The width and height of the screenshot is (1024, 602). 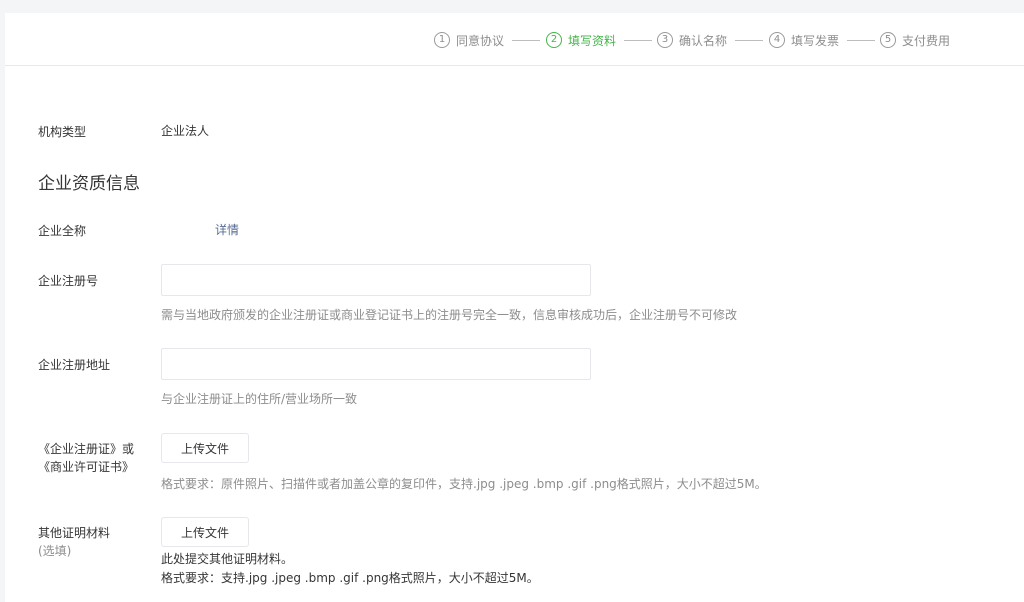 I want to click on step-label: 确认名称, so click(x=703, y=40).